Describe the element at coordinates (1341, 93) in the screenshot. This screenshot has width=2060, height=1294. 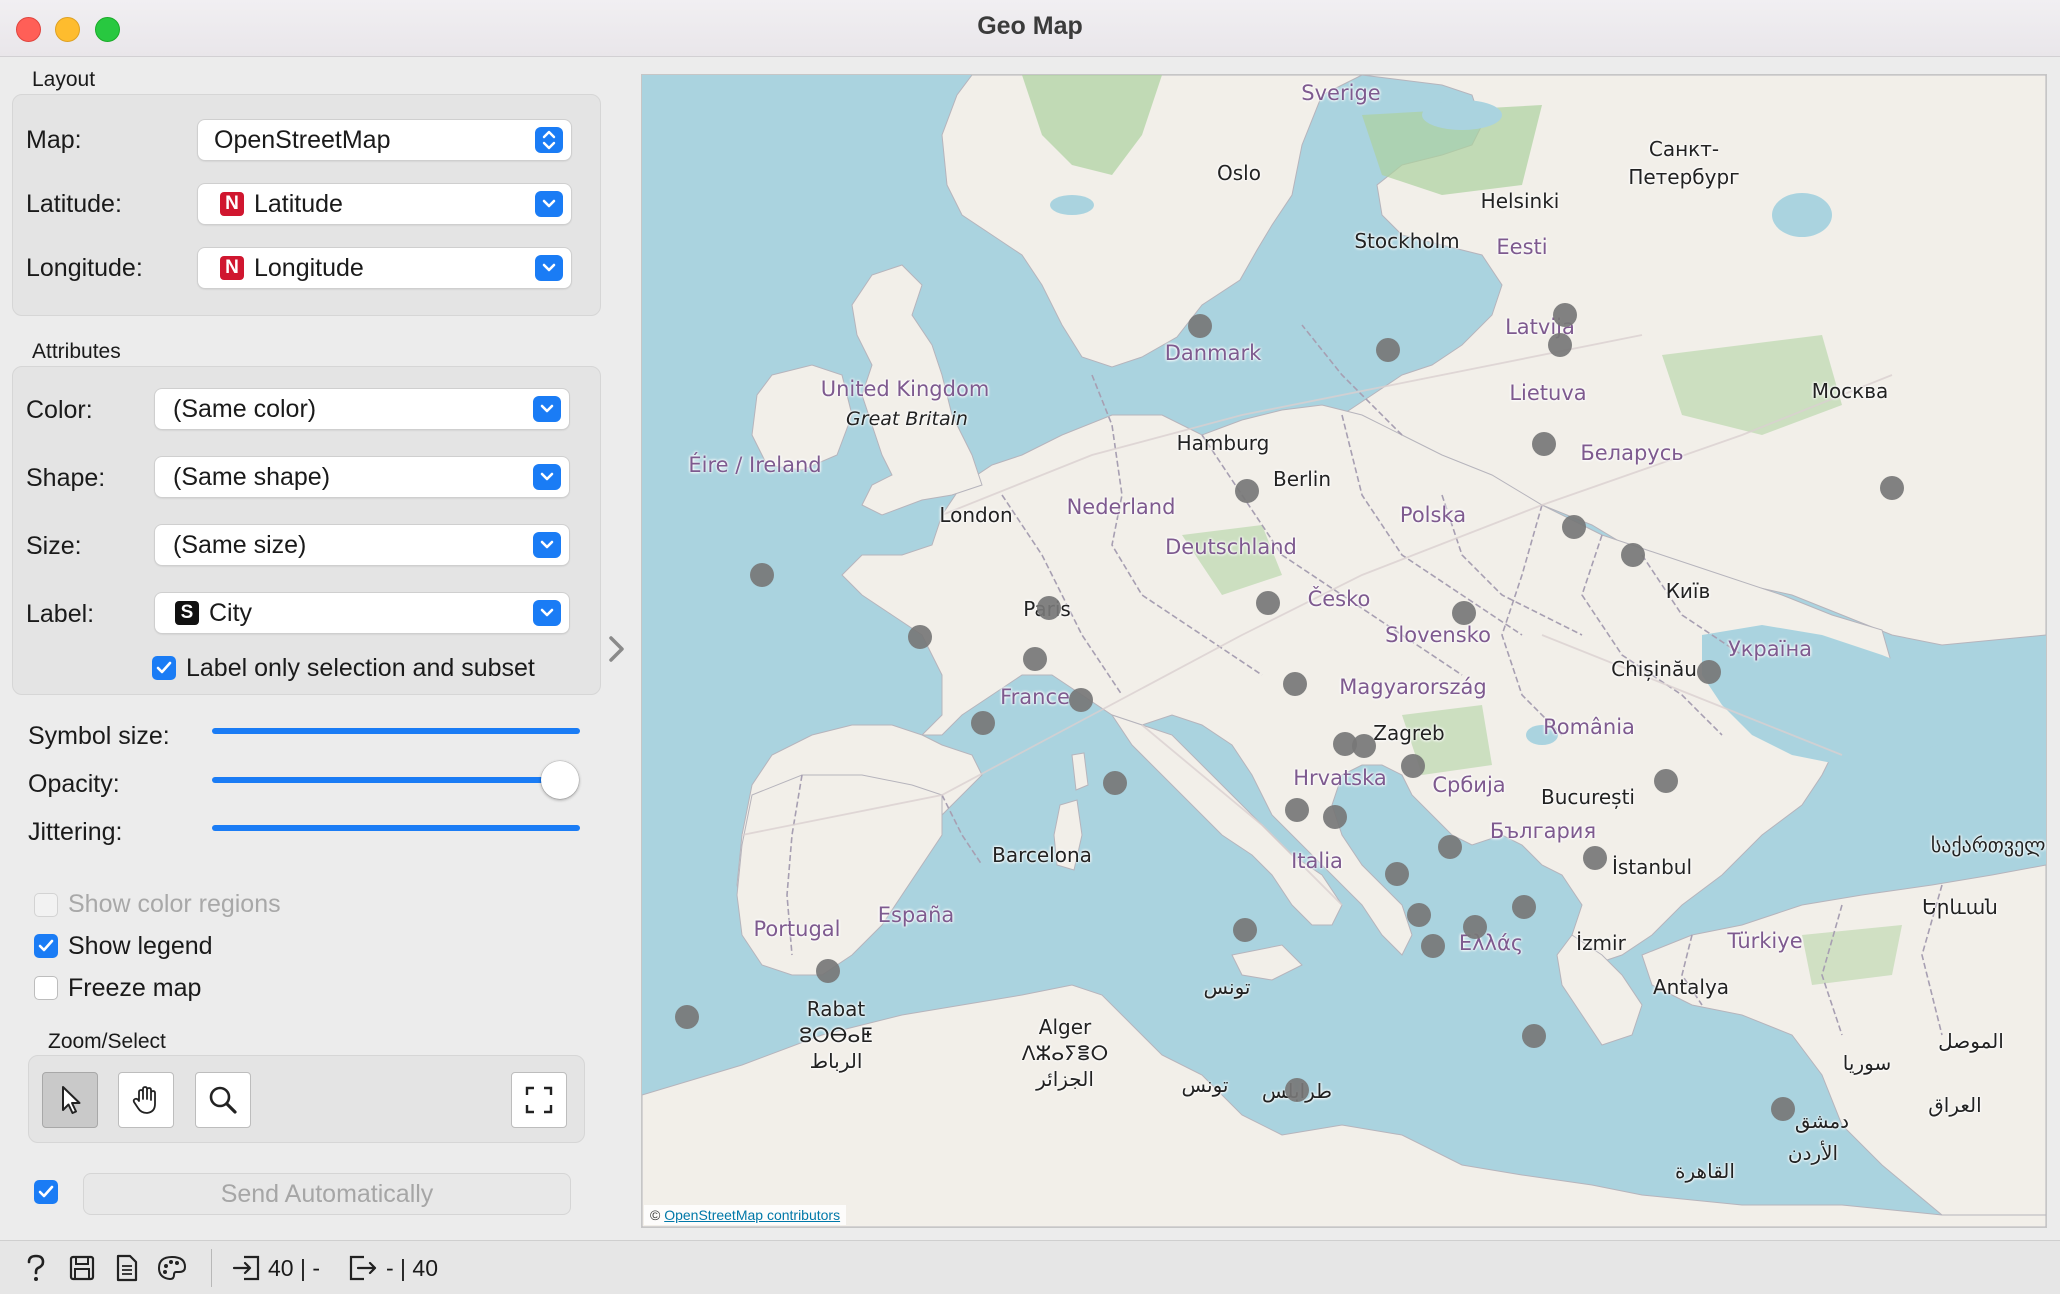
I see `map-label-sverige: Sverige` at that location.